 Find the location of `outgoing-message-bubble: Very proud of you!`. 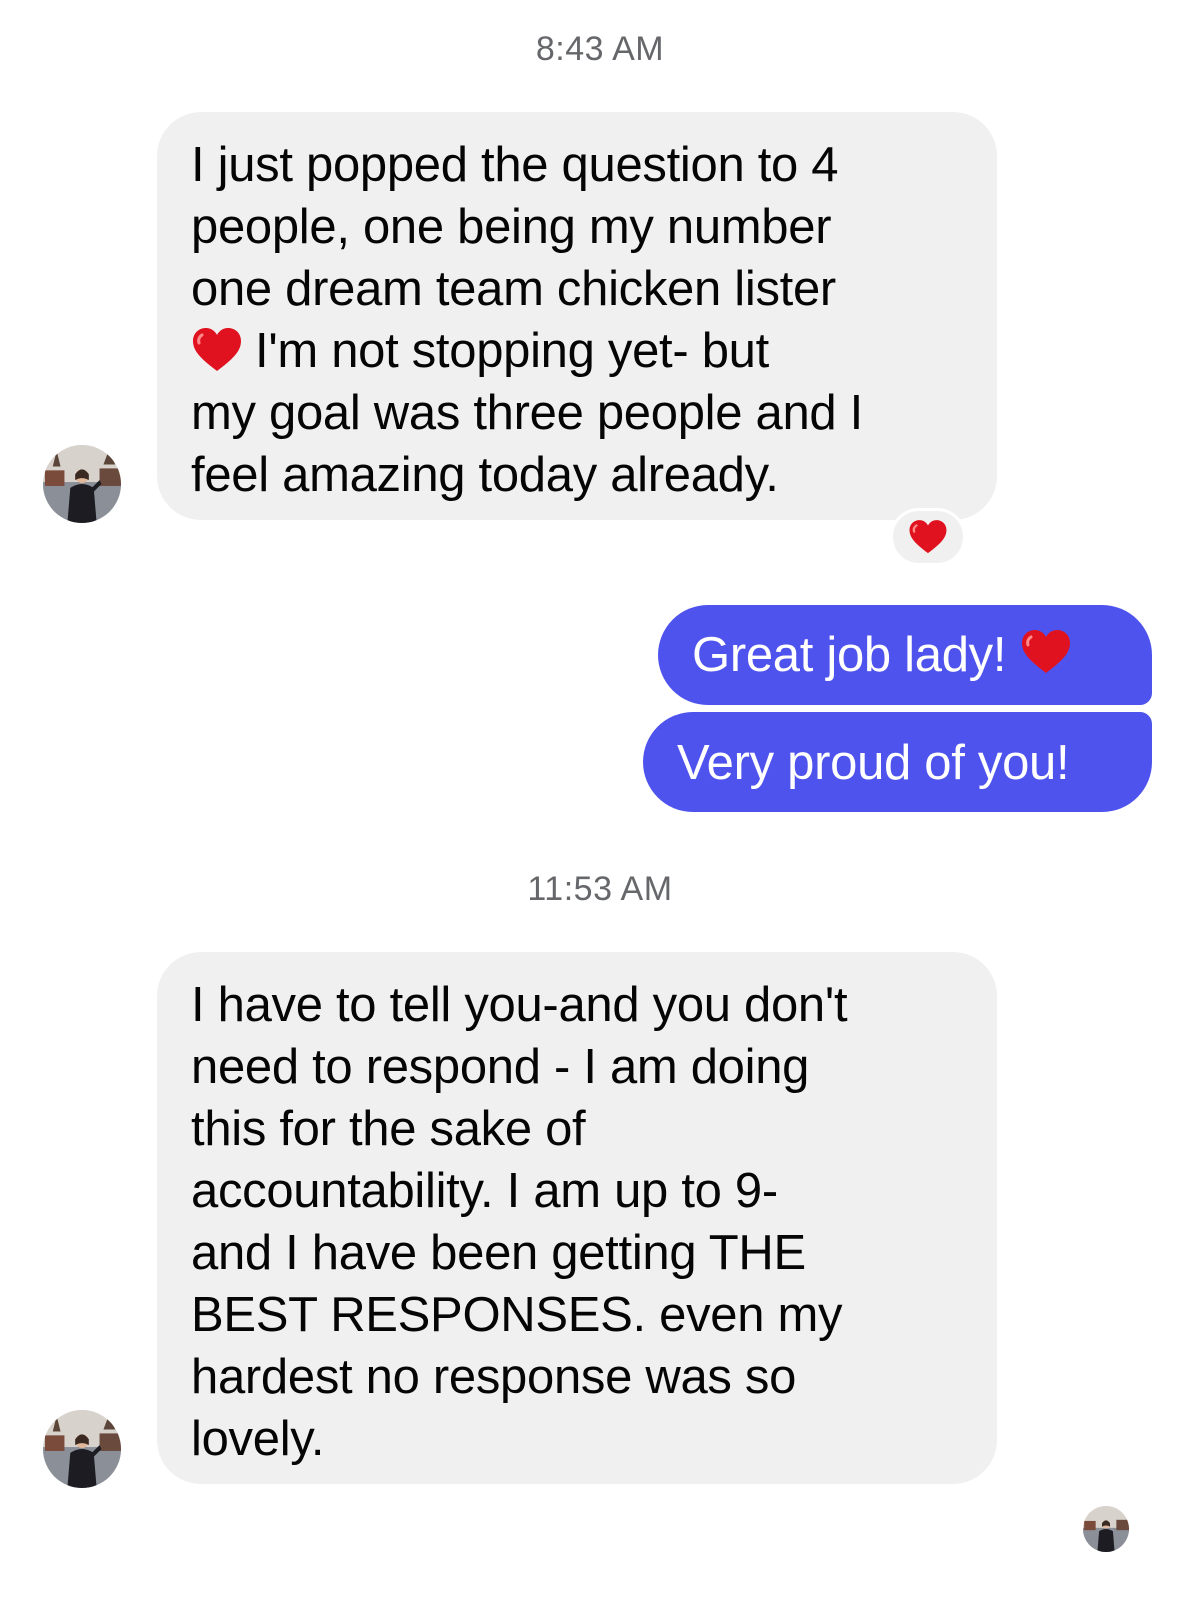

outgoing-message-bubble: Very proud of you! is located at coordinates (897, 762).